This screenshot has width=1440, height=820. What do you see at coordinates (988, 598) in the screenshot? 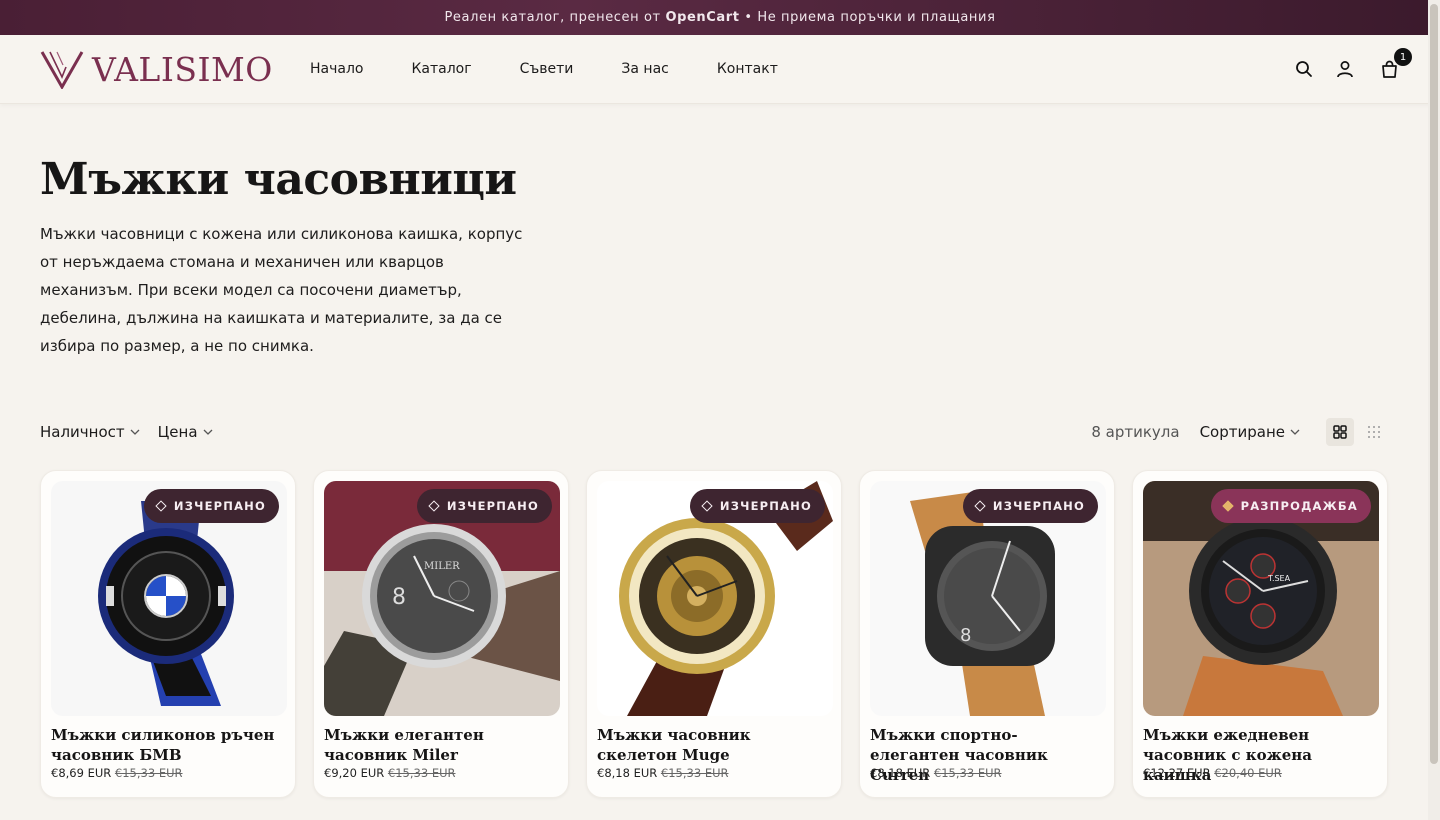
I see `product-image: 8 ИЗЧЕРПАНО` at bounding box center [988, 598].